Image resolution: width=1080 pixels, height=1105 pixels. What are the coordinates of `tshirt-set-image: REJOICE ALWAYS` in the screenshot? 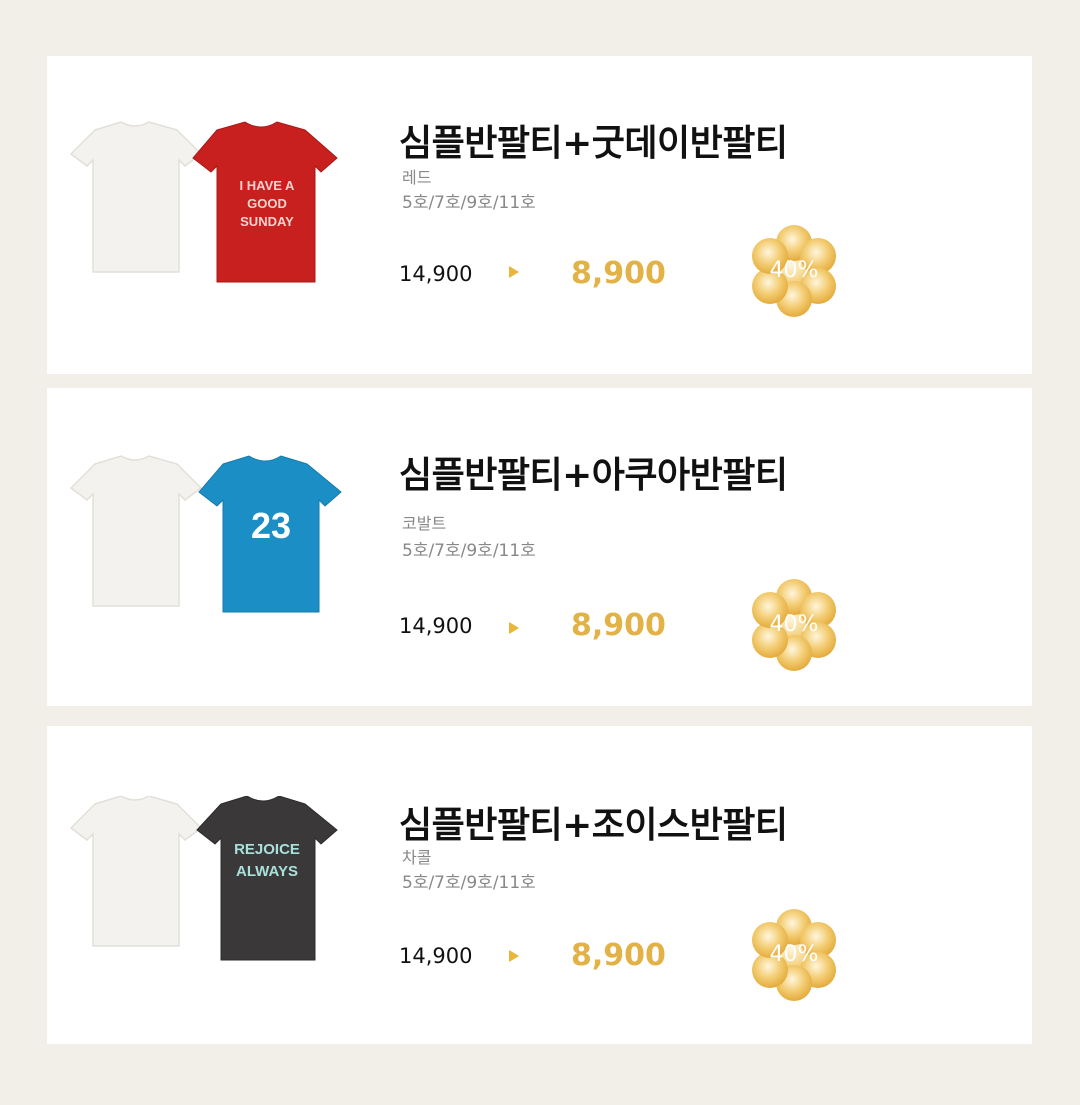 It's located at (203, 878).